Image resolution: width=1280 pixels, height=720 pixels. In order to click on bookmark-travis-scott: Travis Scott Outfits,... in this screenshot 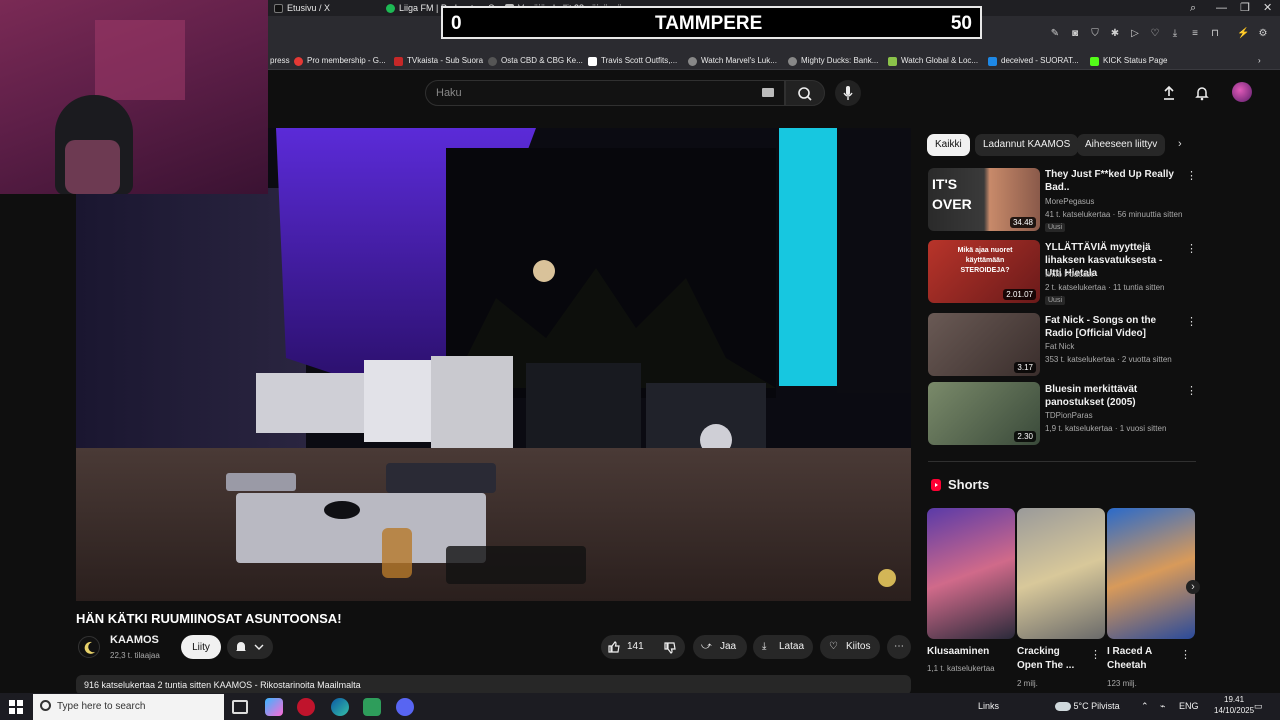, I will do `click(632, 61)`.